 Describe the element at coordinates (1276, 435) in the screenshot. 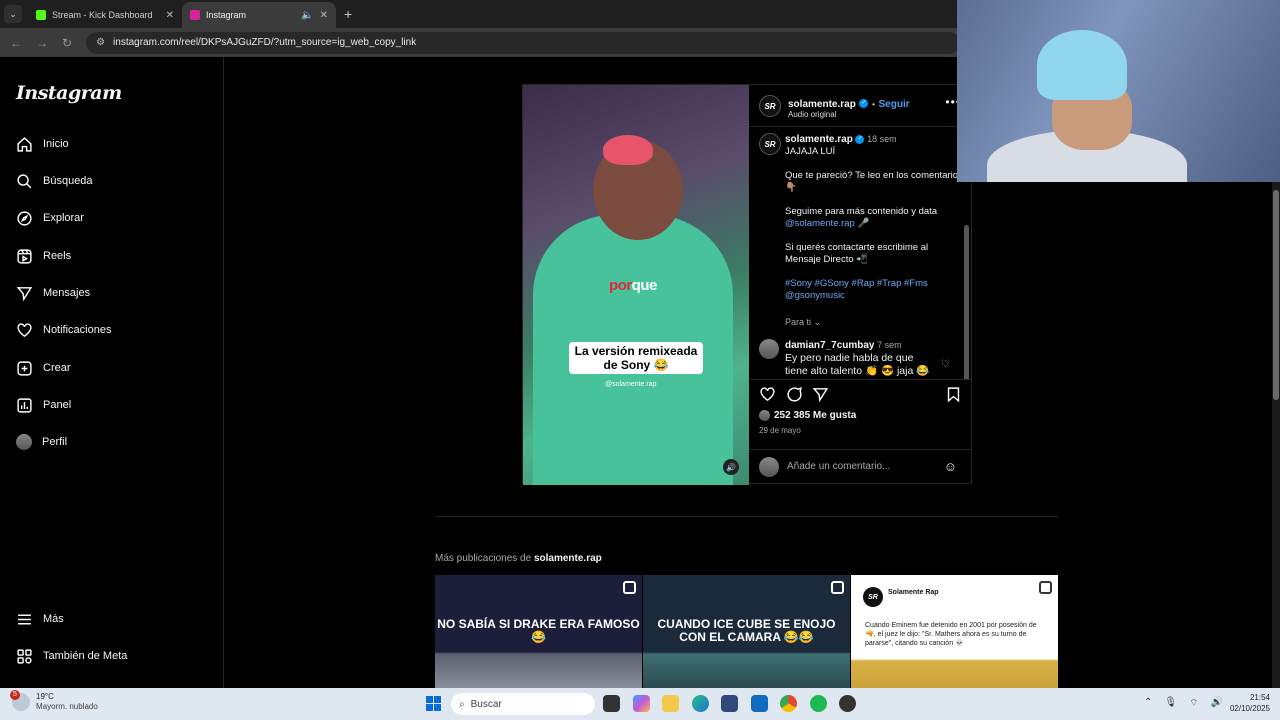

I see `page-scrollbar` at that location.